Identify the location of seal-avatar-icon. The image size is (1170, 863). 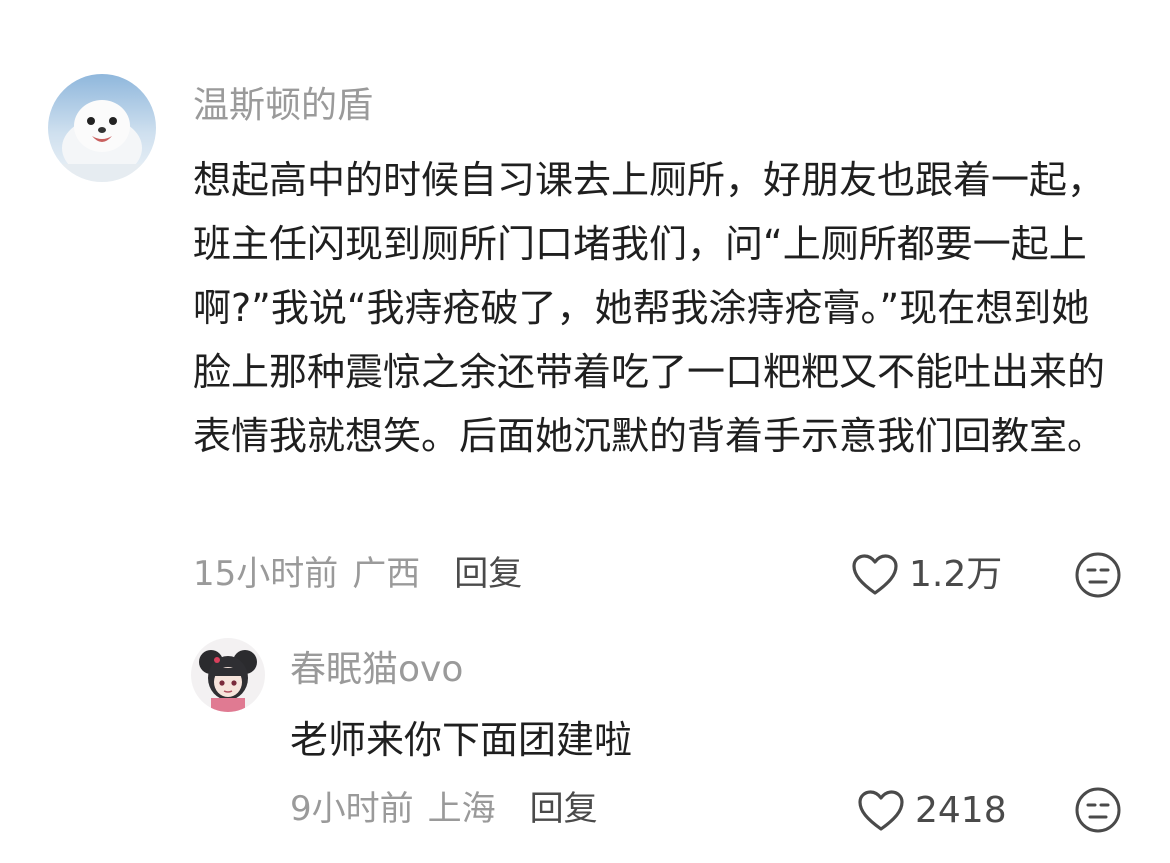
(102, 128).